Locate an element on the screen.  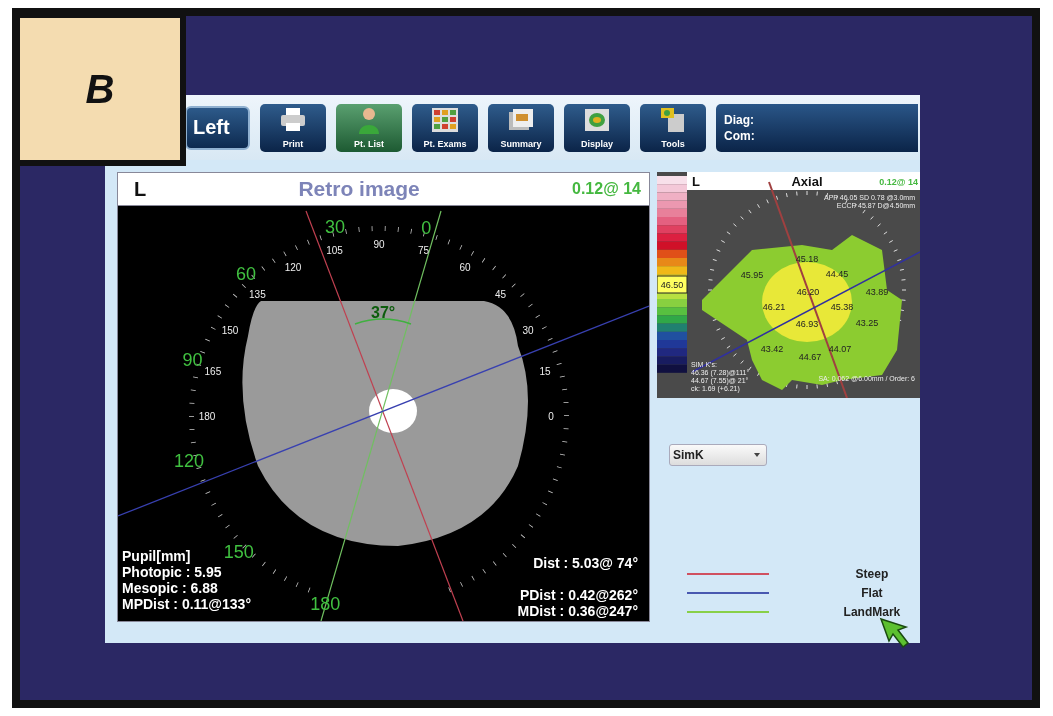
axis-angle-label: 45 is located at coordinates (501, 295).